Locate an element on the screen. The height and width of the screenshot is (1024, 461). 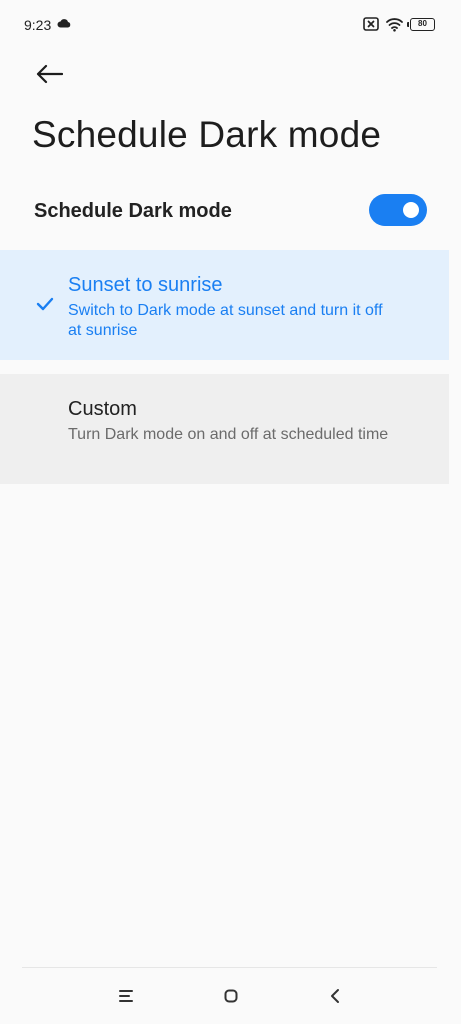
no-sim-icon is located at coordinates (371, 24).